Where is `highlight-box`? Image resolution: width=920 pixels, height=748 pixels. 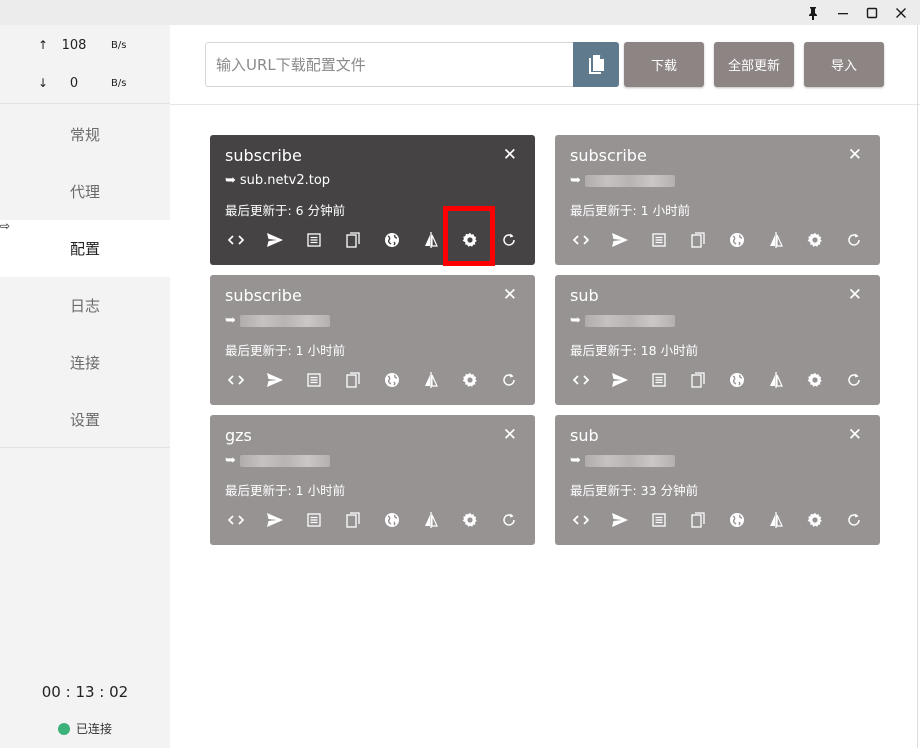
highlight-box is located at coordinates (469, 236).